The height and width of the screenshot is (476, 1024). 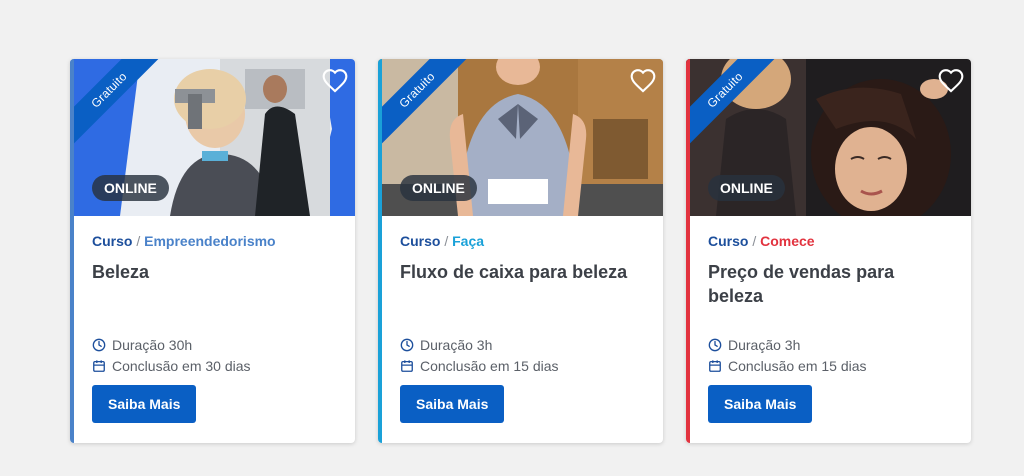 What do you see at coordinates (520, 286) in the screenshot?
I see `course-title: Fluxo de caixa para beleza` at bounding box center [520, 286].